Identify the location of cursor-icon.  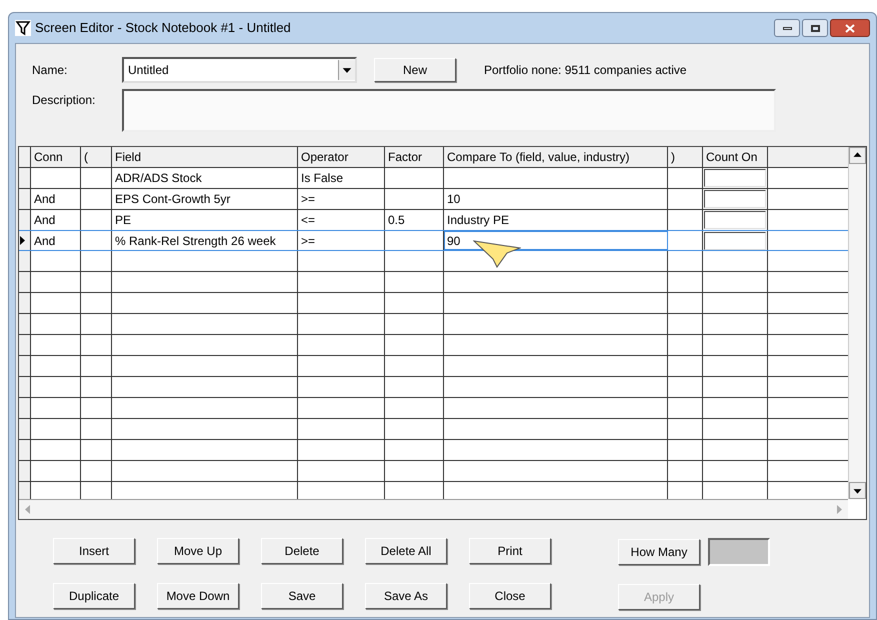
(497, 254).